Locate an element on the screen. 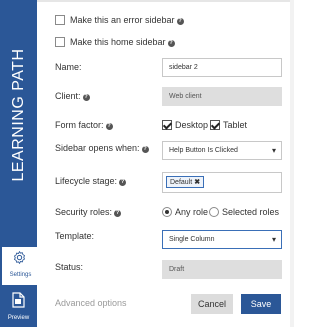 This screenshot has height=327, width=320. opens-label-row: Sidebar opens when:? is located at coordinates (102, 148).